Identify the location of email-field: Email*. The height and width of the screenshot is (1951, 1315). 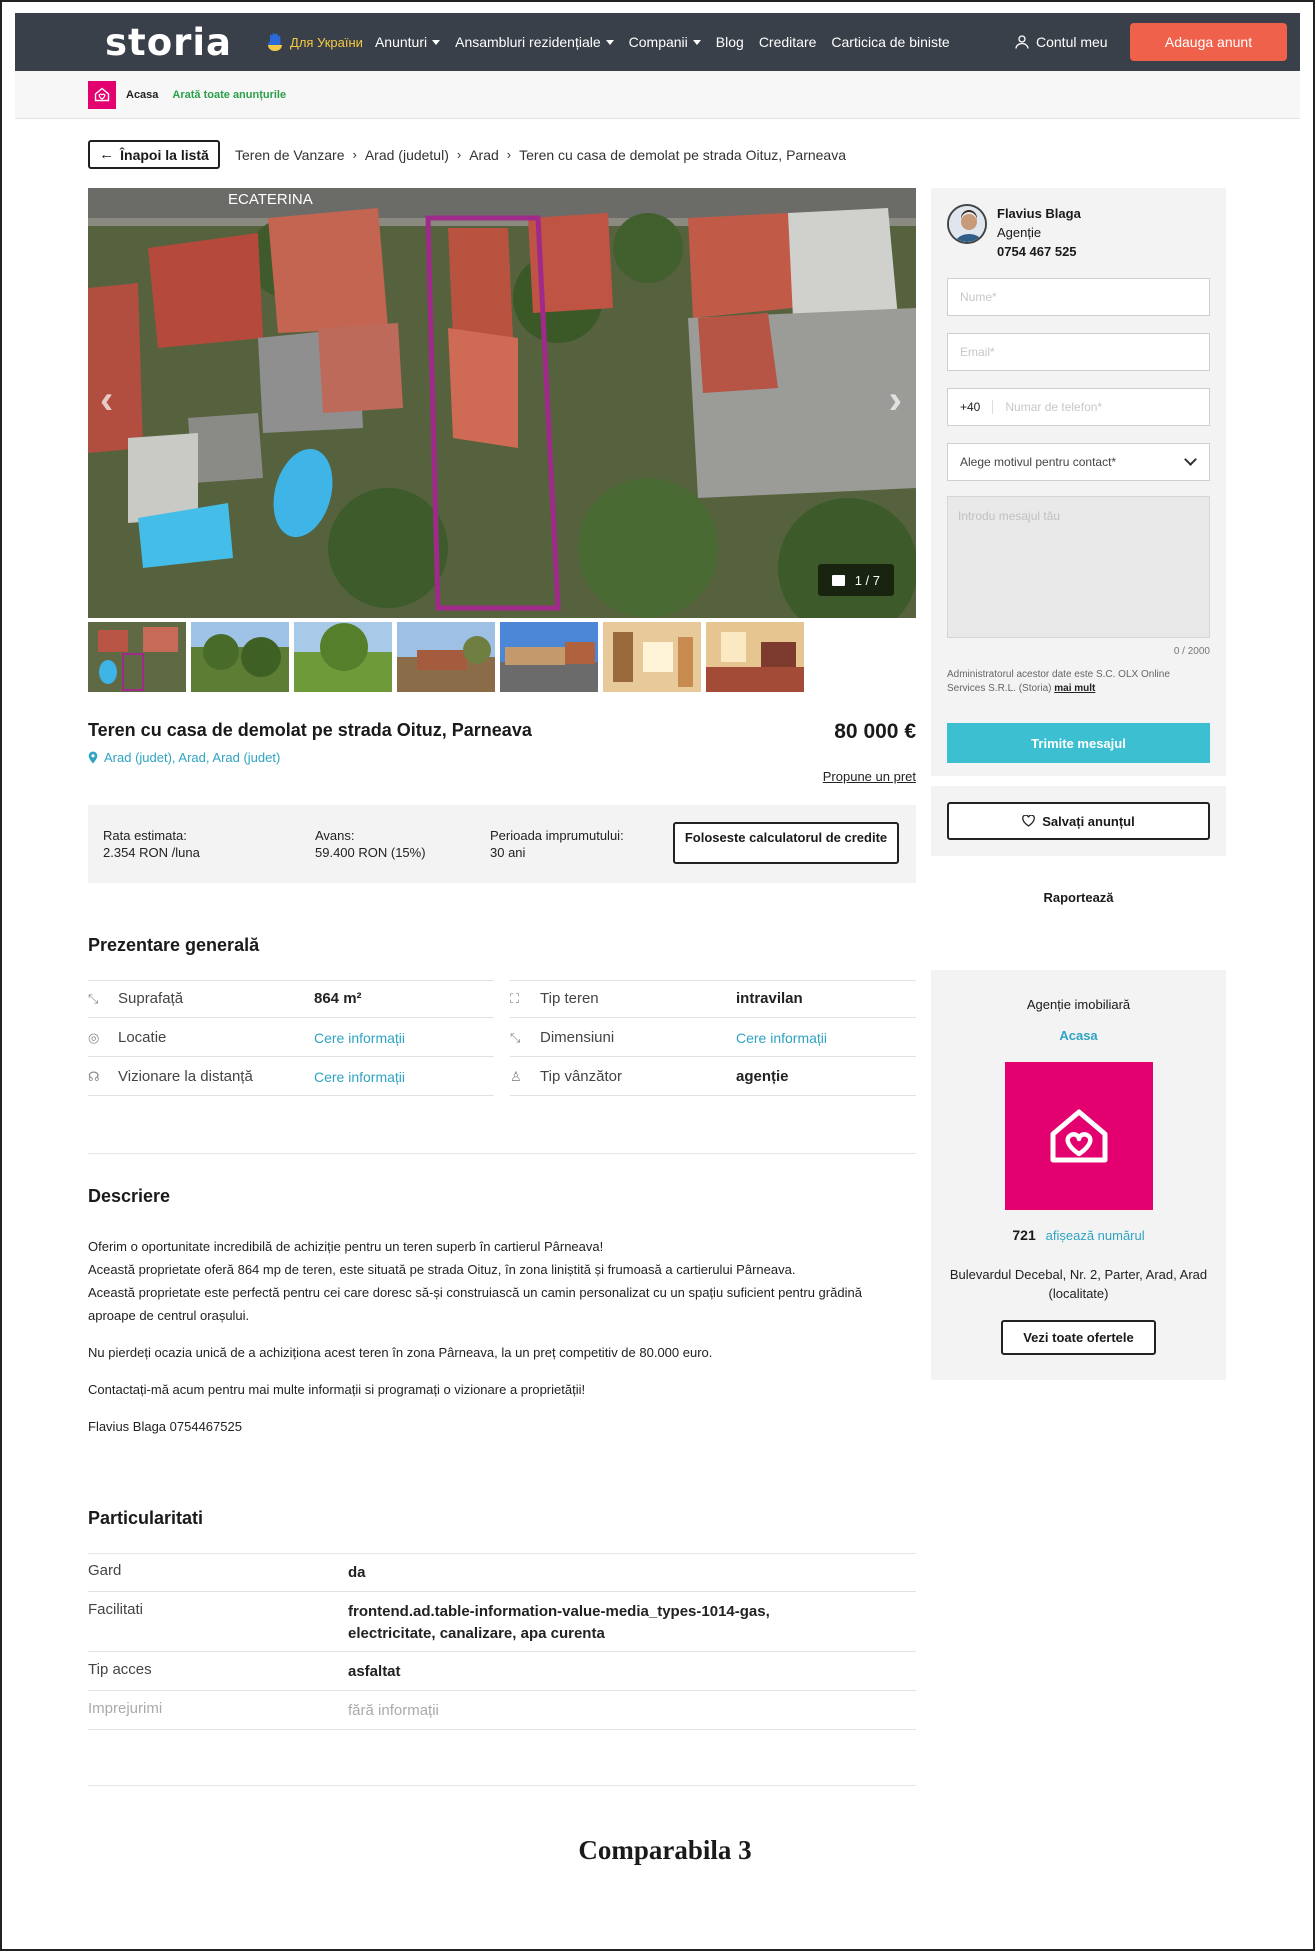
(1078, 352).